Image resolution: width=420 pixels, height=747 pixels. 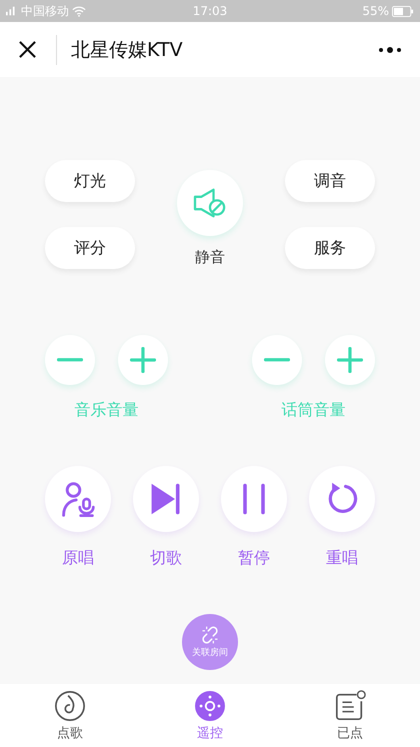 What do you see at coordinates (78, 558) in the screenshot?
I see `playback-label: 原唱` at bounding box center [78, 558].